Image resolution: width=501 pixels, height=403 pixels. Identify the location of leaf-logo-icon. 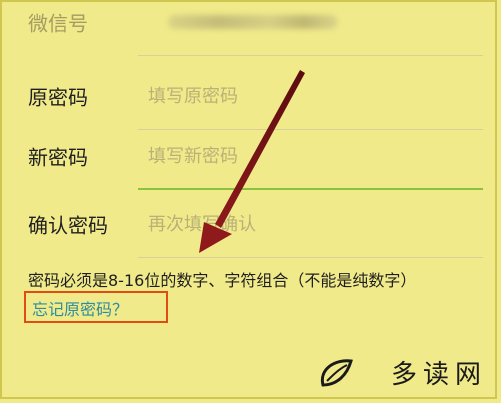
(336, 373).